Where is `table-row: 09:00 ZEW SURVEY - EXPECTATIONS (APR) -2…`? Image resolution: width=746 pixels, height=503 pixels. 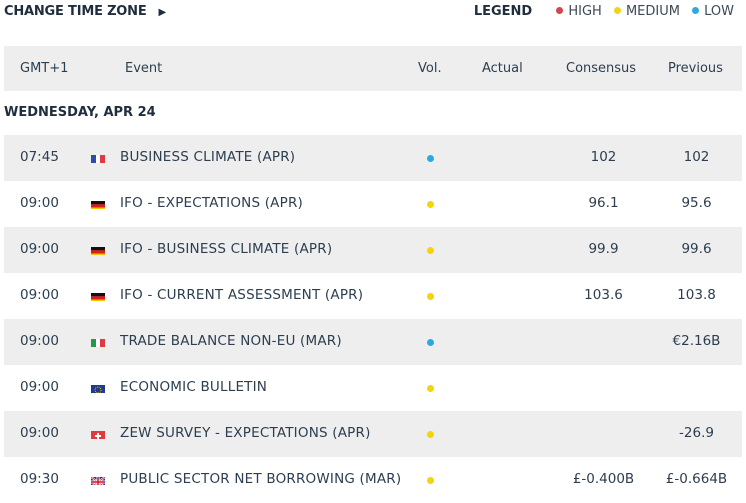
table-row: 09:00 ZEW SURVEY - EXPECTATIONS (APR) -2… is located at coordinates (373, 434).